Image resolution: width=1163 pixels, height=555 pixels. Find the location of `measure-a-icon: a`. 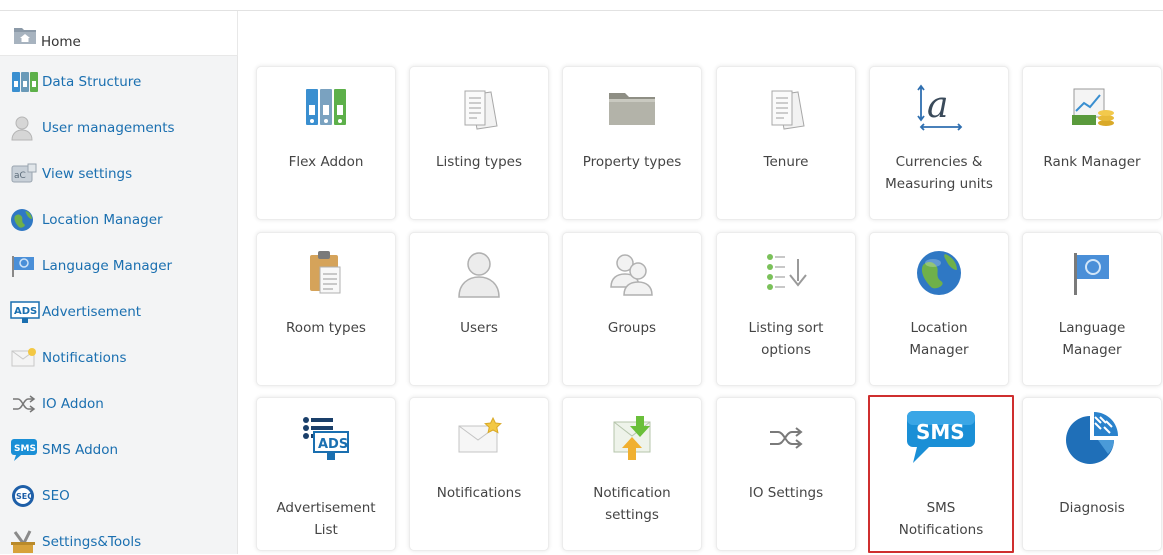

measure-a-icon: a is located at coordinates (940, 107).